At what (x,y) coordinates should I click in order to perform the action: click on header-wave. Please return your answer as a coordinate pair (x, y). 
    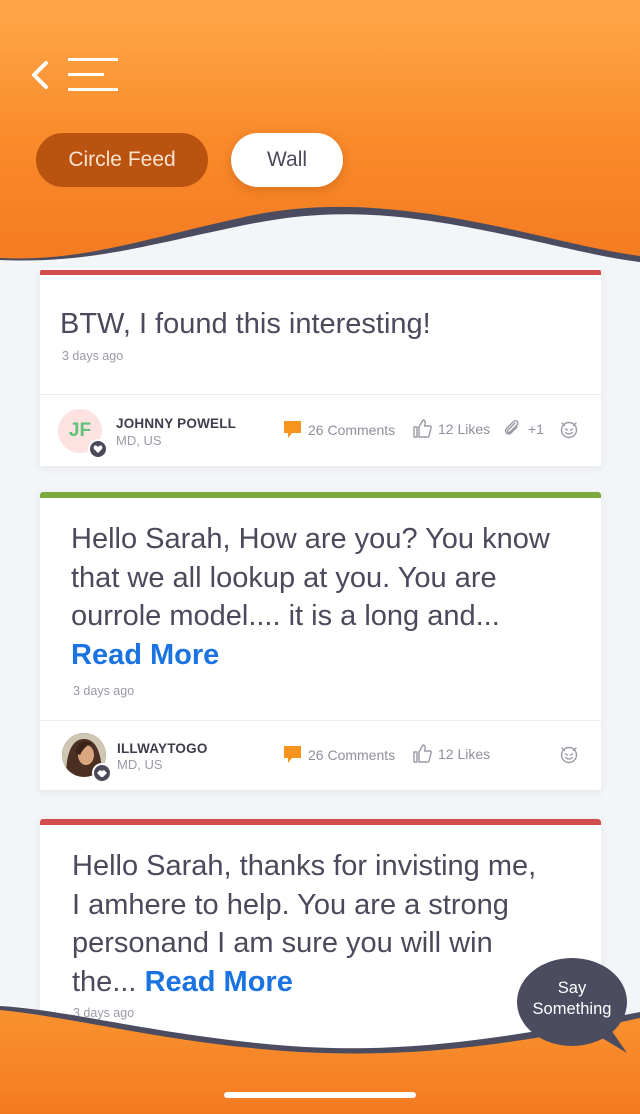
    Looking at the image, I should click on (320, 238).